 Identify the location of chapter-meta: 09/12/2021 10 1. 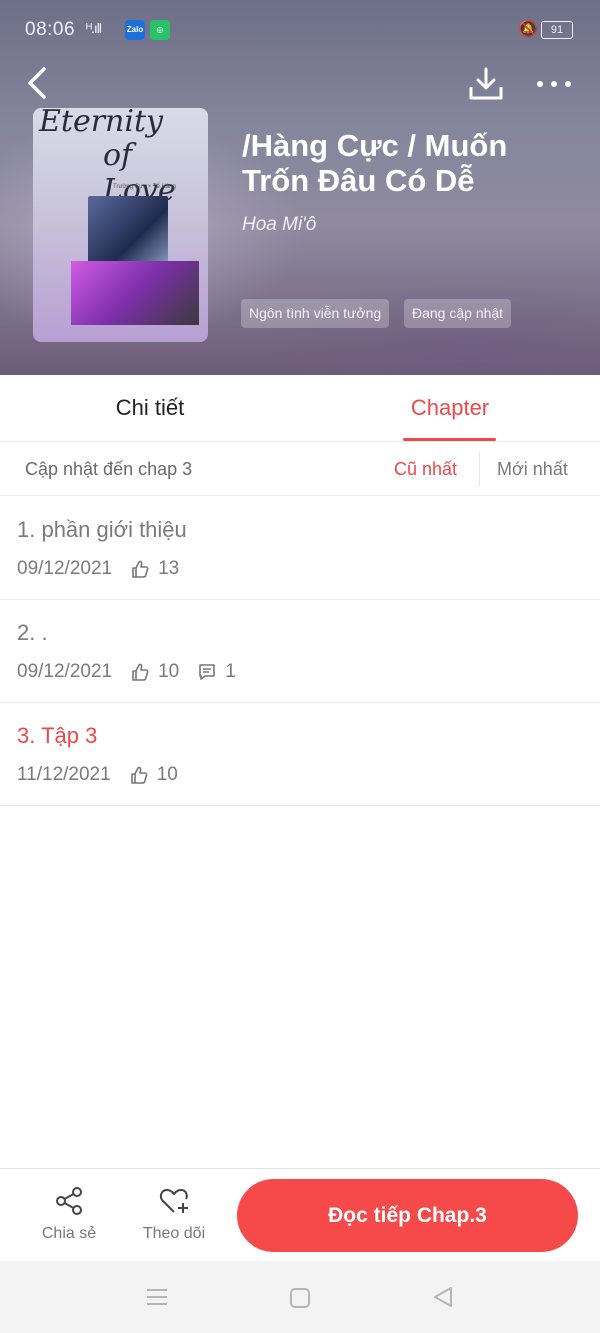
(126, 672).